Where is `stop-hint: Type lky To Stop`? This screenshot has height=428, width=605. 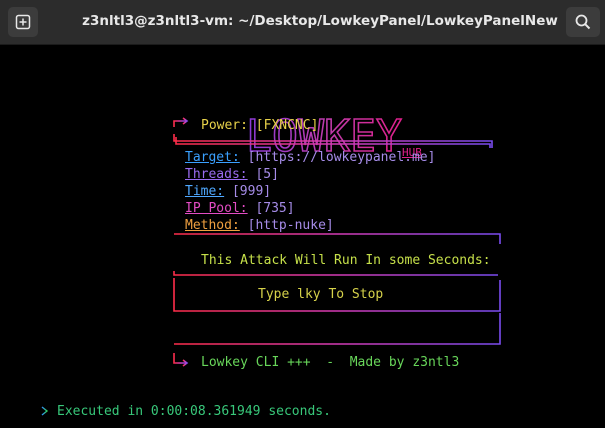 stop-hint: Type lky To Stop is located at coordinates (321, 294).